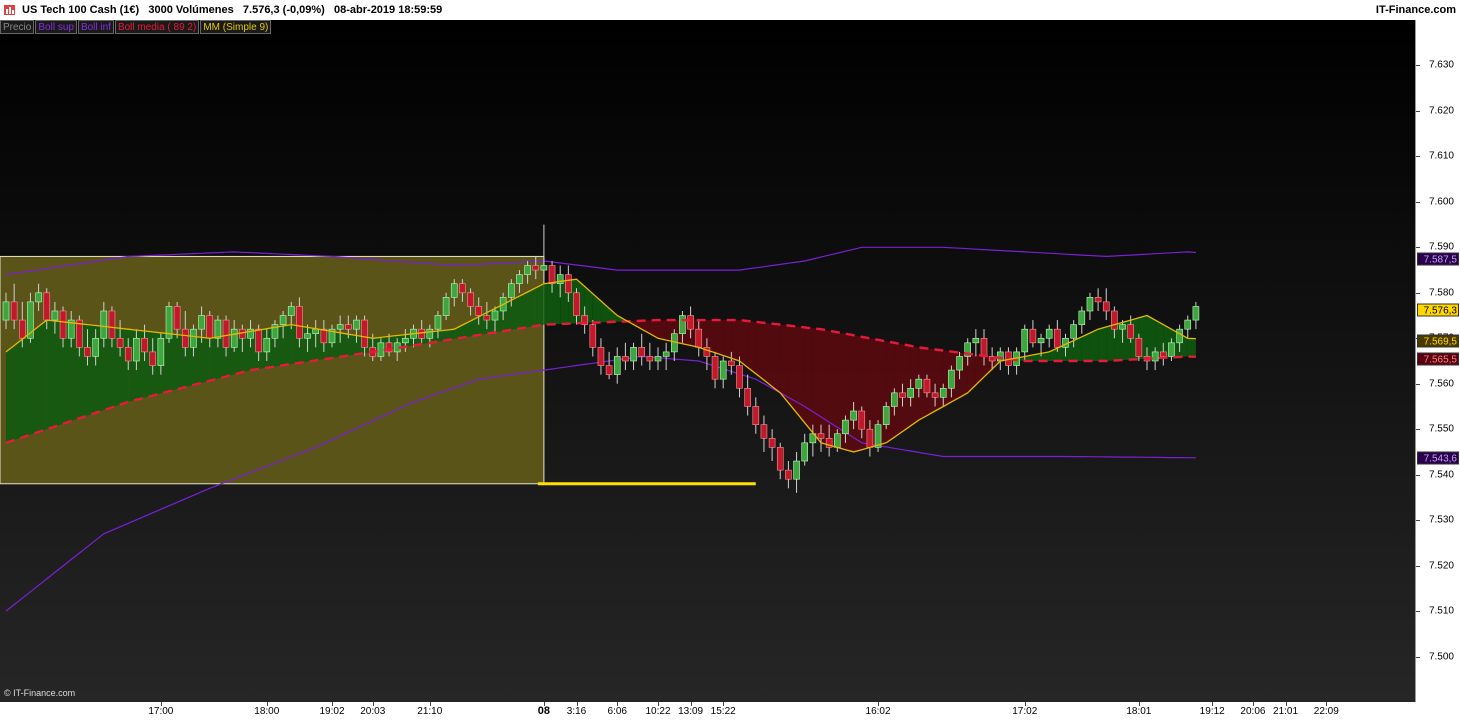 Image resolution: width=1460 pixels, height=720 pixels. I want to click on price-tag: 7.587,5, so click(1438, 259).